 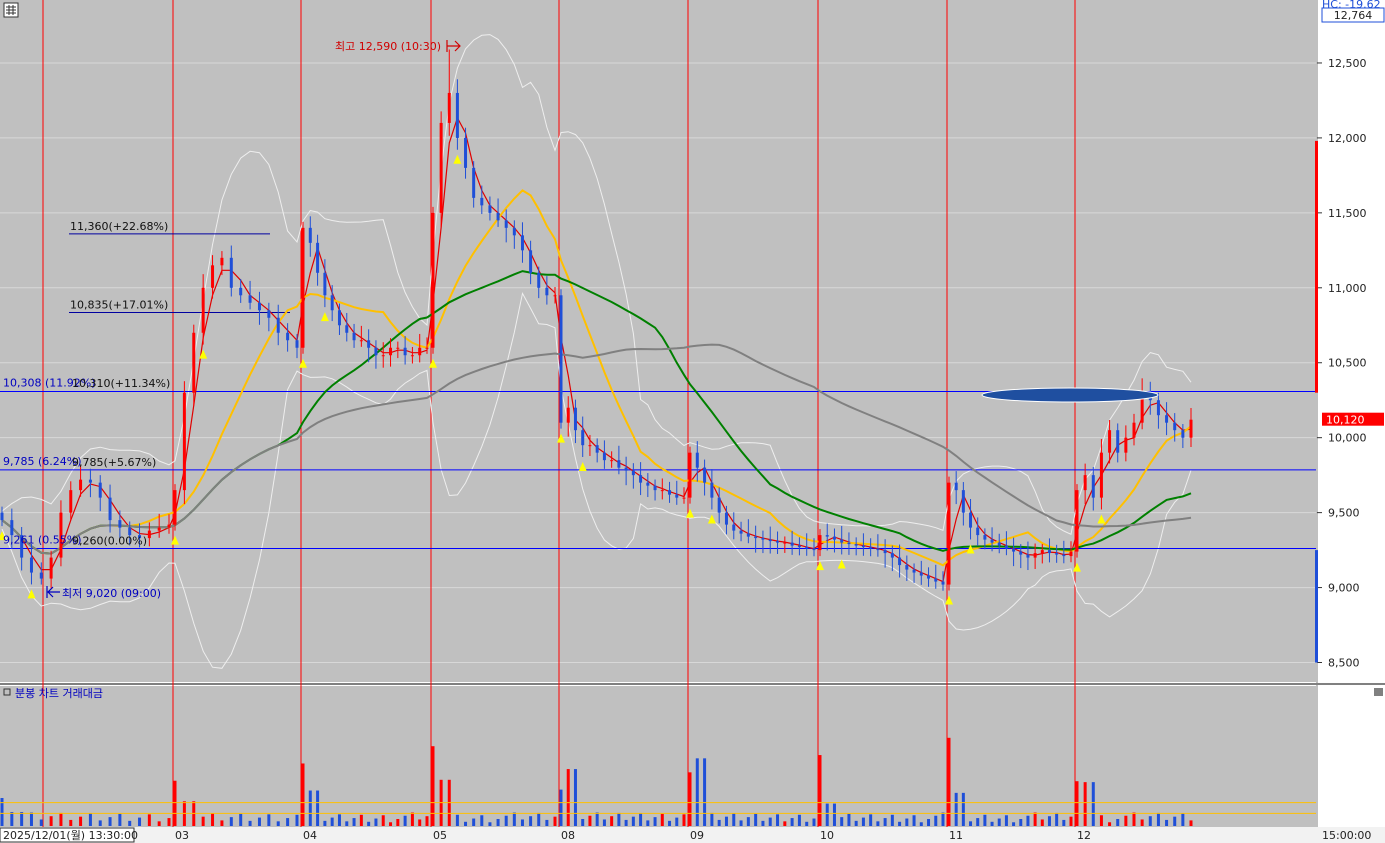 What do you see at coordinates (827, 835) in the screenshot?
I see `day-label: 10` at bounding box center [827, 835].